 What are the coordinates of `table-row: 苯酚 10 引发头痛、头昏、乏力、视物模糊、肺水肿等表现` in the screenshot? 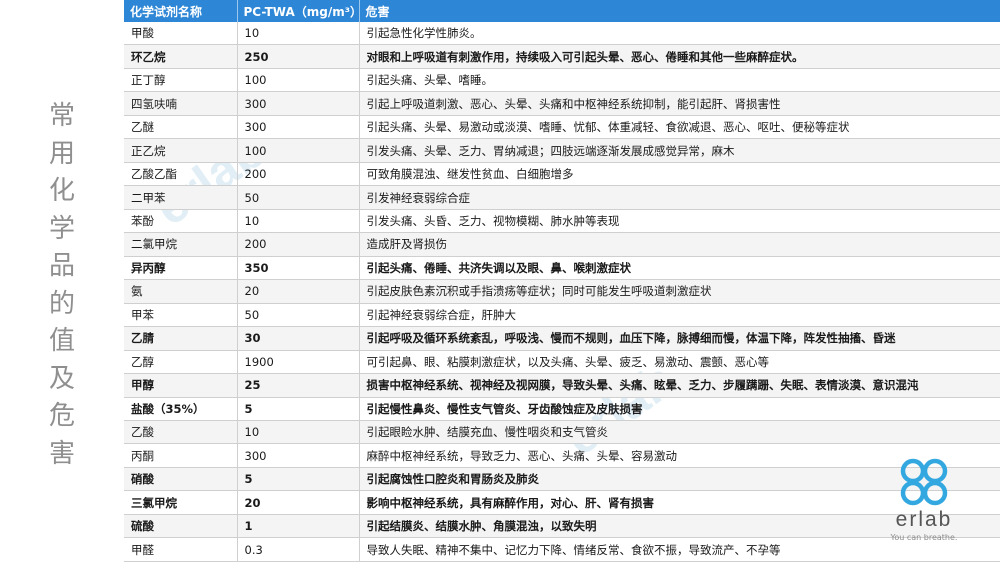 It's located at (562, 221).